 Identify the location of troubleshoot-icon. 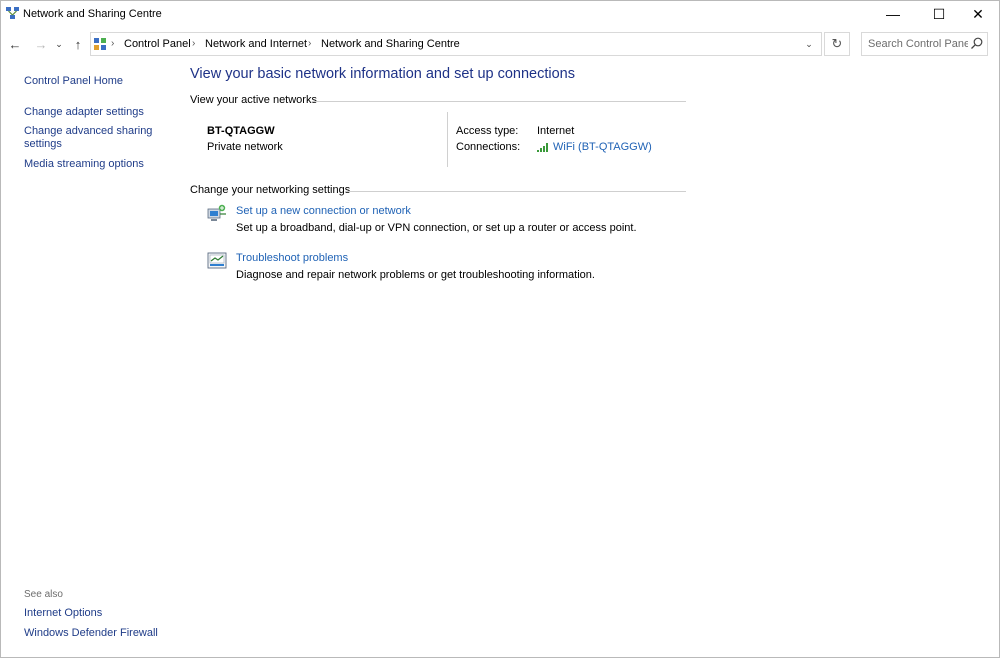
(217, 260).